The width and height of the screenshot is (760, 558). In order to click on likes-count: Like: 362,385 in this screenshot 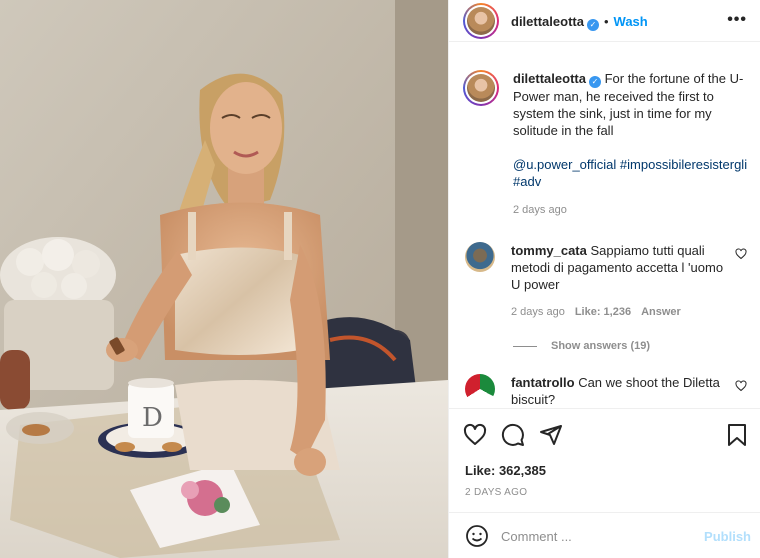, I will do `click(505, 470)`.